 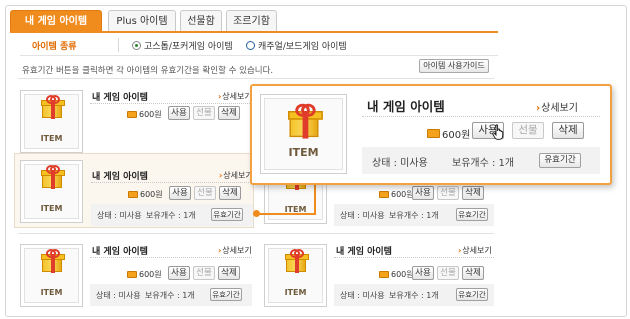 I want to click on filter-label: 아이템 종류, so click(x=54, y=47).